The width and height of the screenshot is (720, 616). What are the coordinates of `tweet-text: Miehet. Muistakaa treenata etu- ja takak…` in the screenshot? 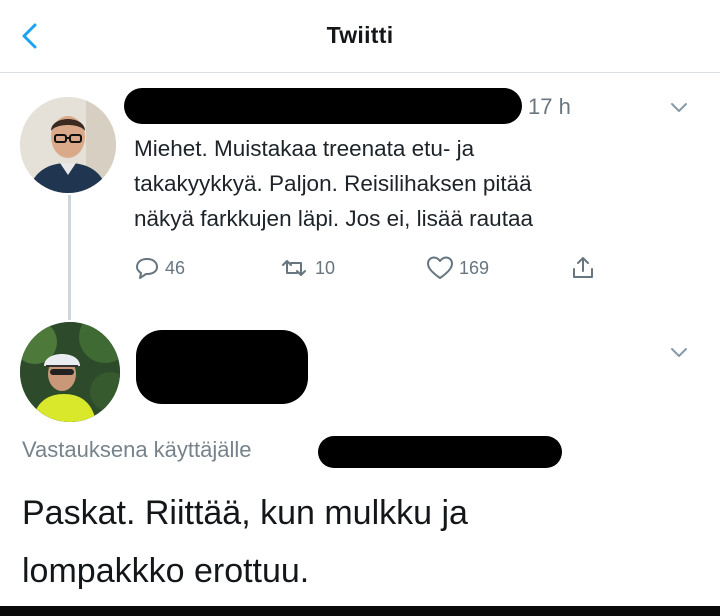 It's located at (333, 183).